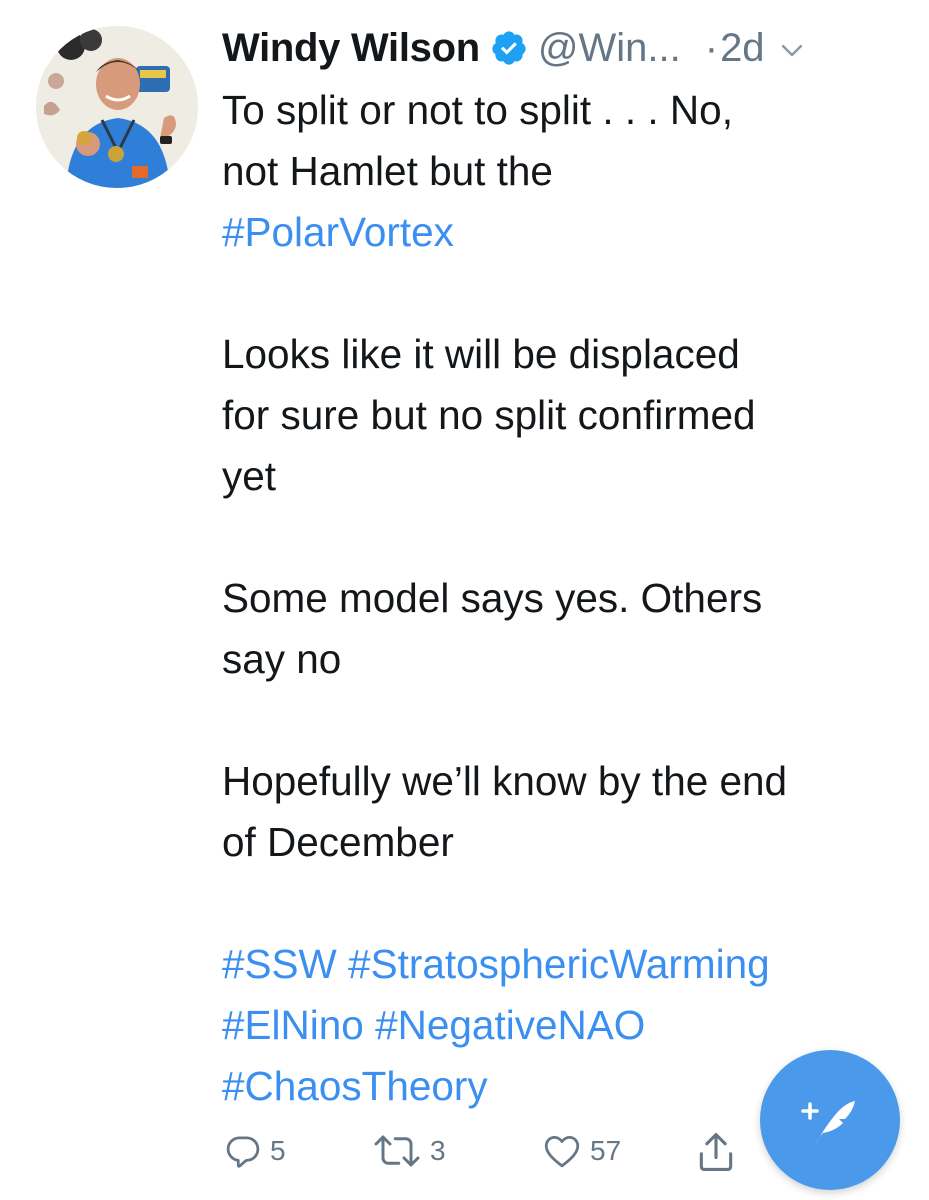  I want to click on hashtag-link: #SSW, so click(279, 964).